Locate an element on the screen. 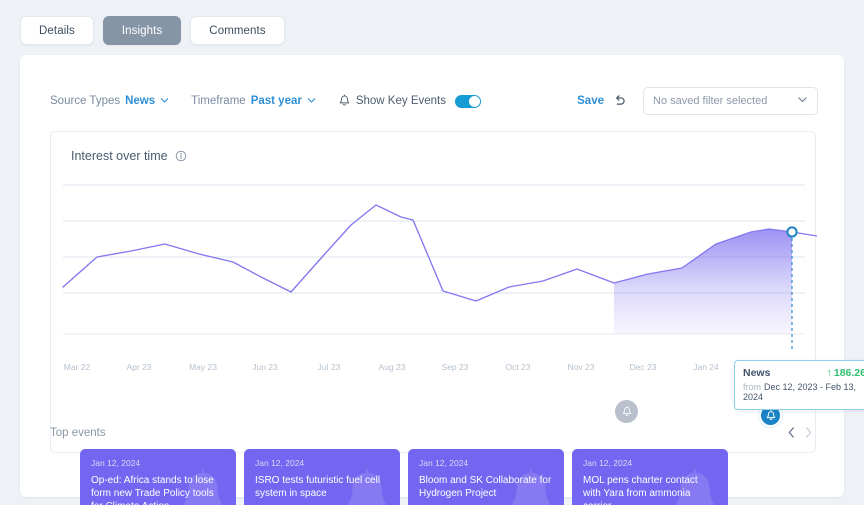  tooltip-value: 186.26 is located at coordinates (848, 373).